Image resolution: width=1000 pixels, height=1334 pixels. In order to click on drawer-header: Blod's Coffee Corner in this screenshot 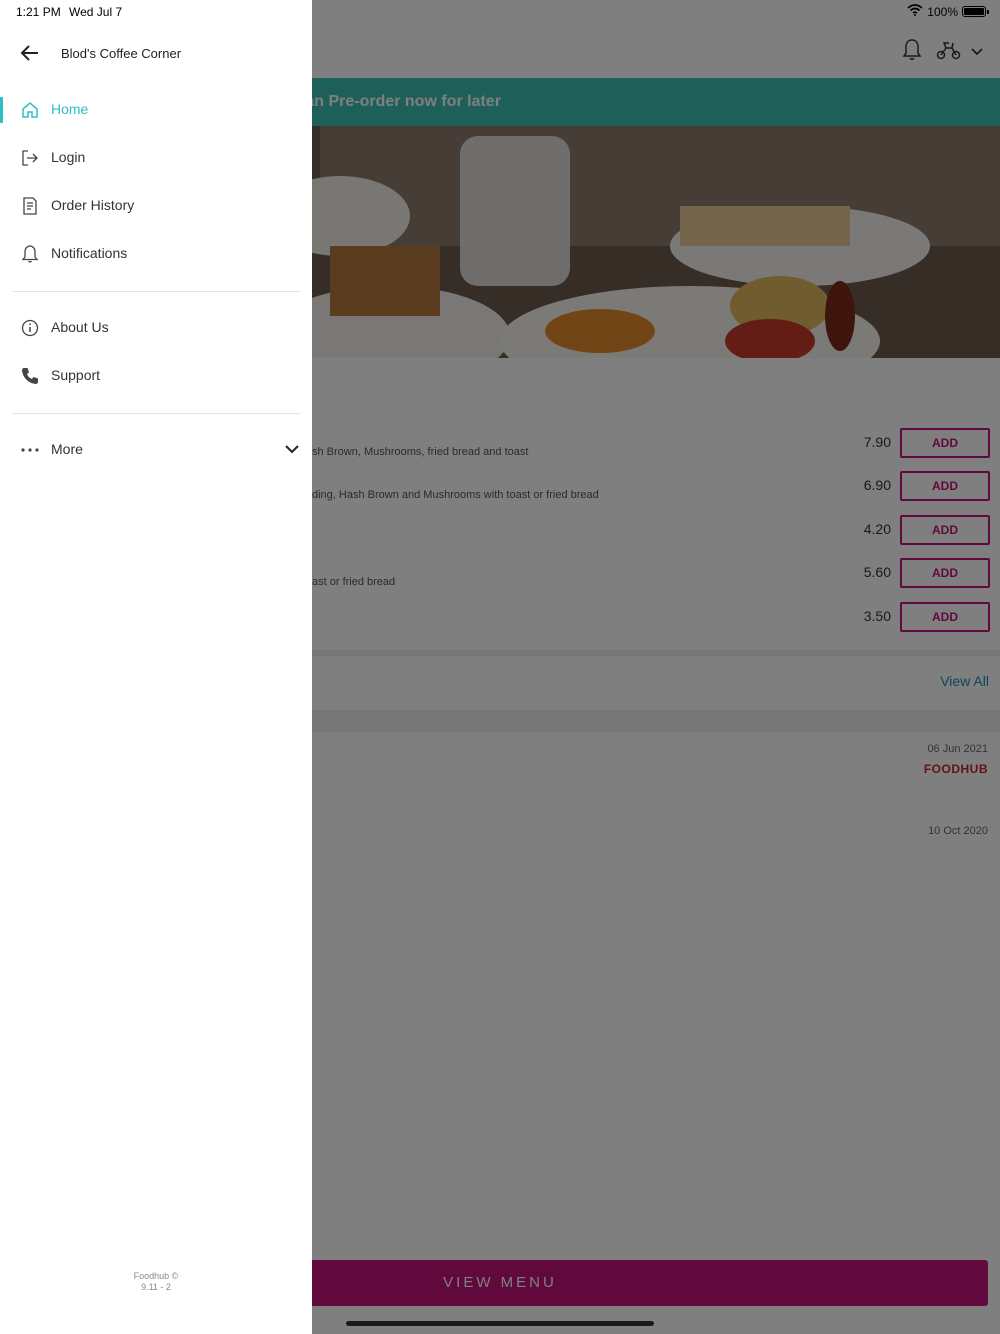, I will do `click(156, 54)`.